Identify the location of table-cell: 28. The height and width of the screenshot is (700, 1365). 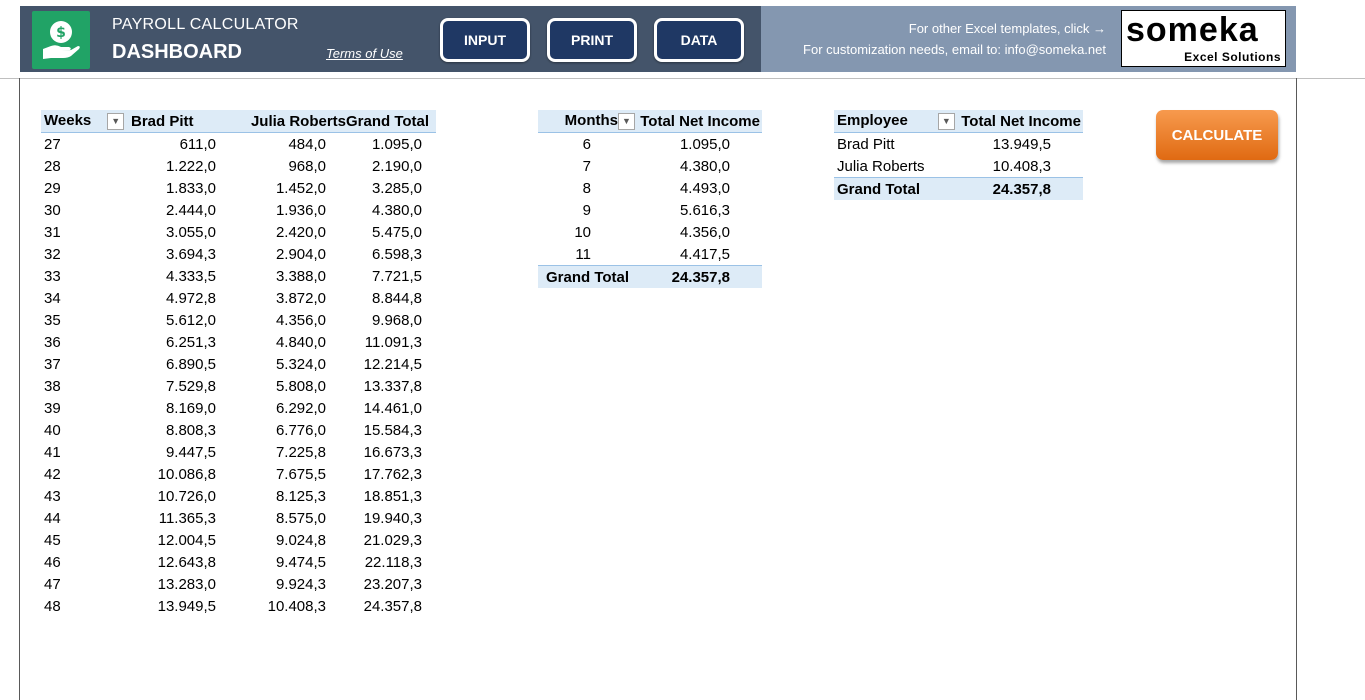
(52, 166).